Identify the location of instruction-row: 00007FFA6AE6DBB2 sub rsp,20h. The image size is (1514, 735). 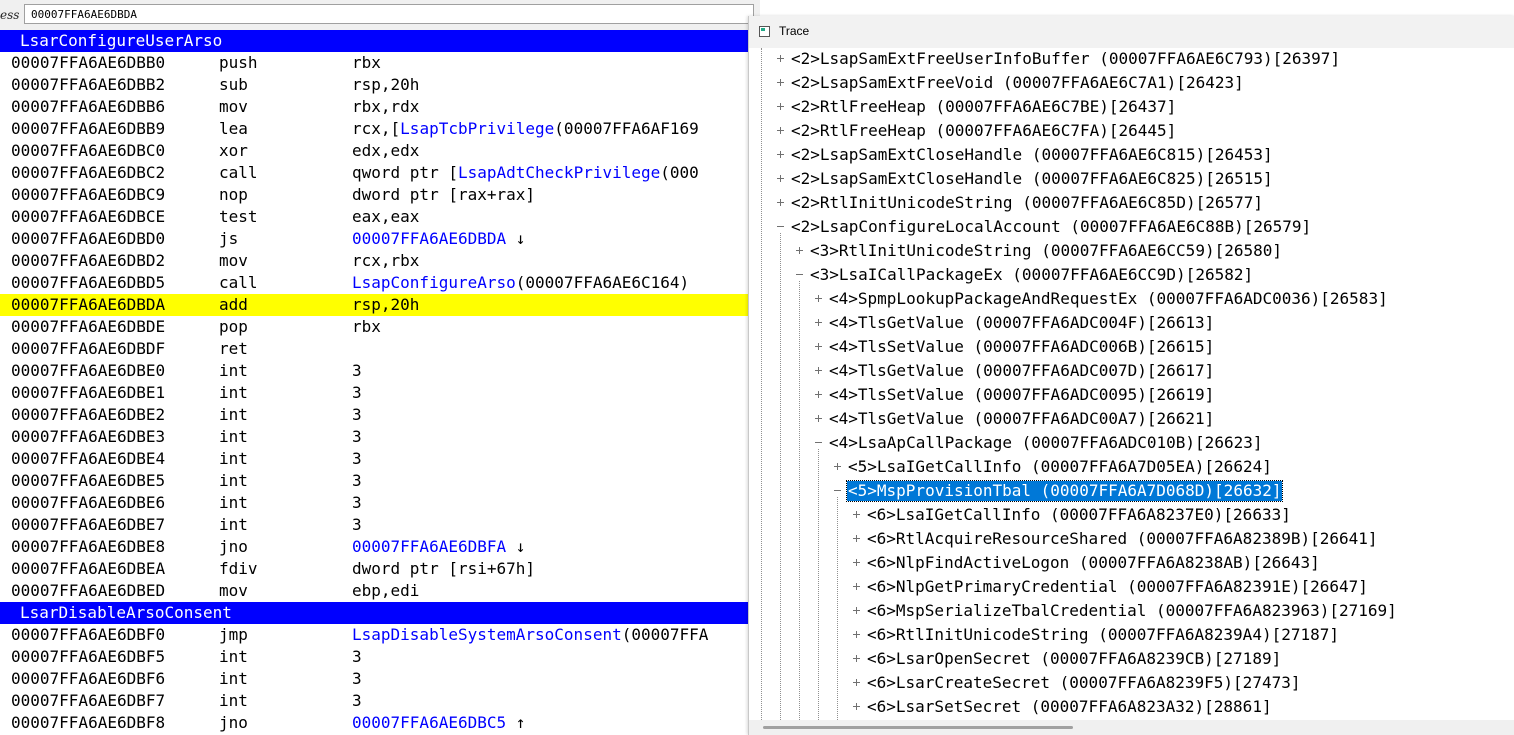
(380, 85).